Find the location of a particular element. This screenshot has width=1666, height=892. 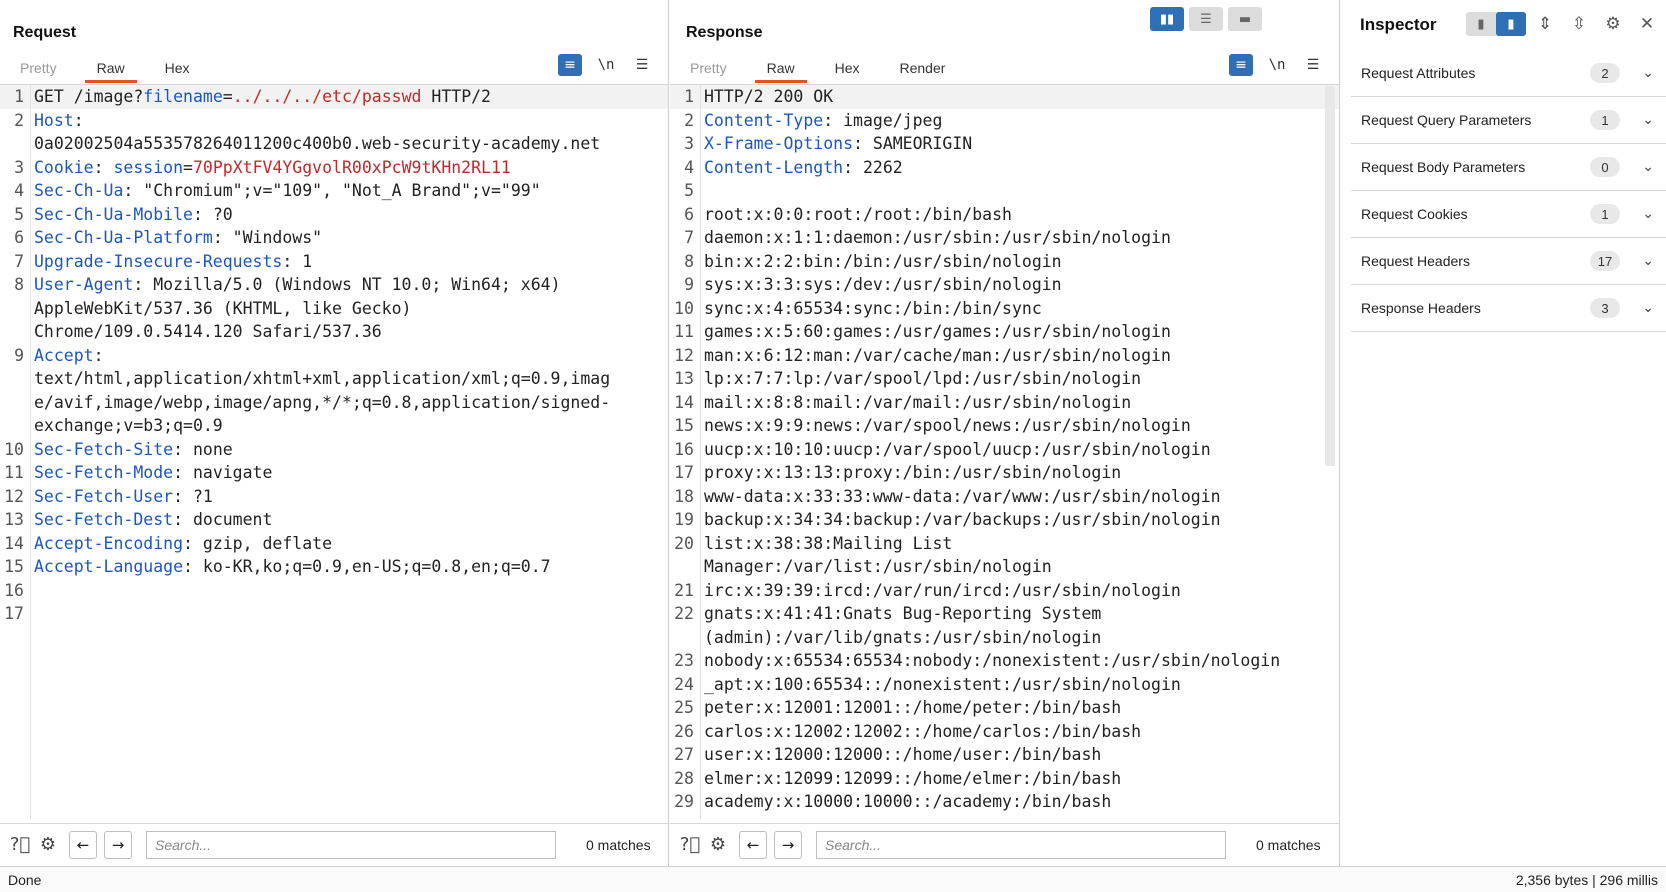

response-line: 8 bin:x:2:2:bin:/bin:/usr/sbin/nologin is located at coordinates (1004, 262).